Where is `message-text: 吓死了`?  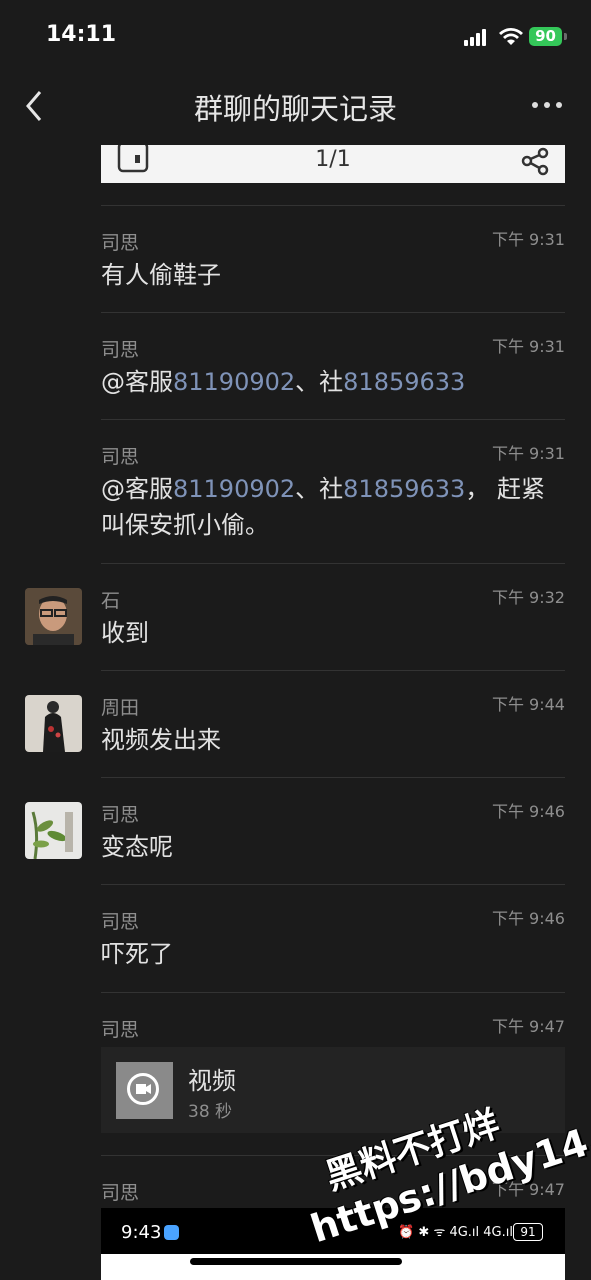
message-text: 吓死了 is located at coordinates (137, 954).